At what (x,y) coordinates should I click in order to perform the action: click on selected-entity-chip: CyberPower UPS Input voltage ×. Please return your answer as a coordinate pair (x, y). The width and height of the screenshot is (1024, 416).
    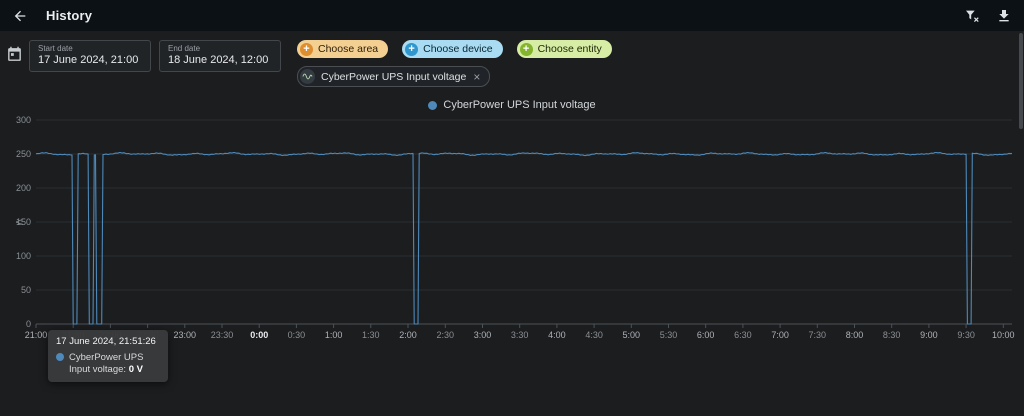
    Looking at the image, I should click on (394, 76).